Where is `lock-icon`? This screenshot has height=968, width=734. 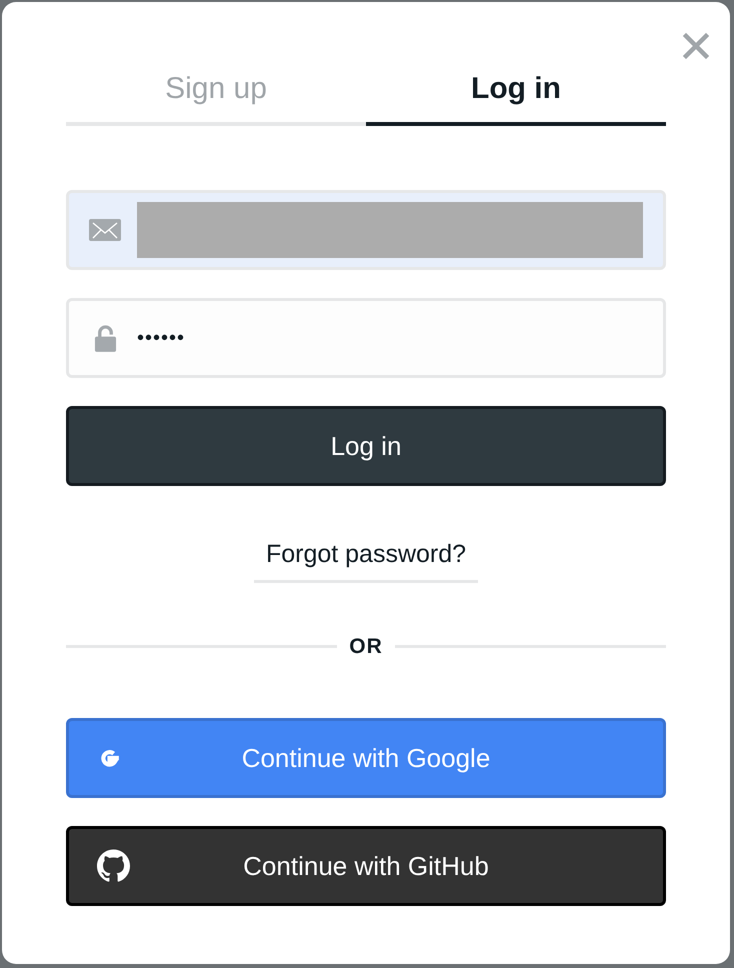
lock-icon is located at coordinates (105, 338).